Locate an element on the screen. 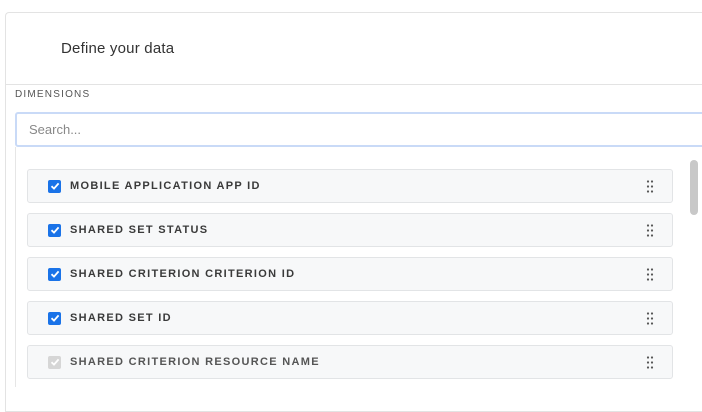  panel-title: Define your data is located at coordinates (118, 48).